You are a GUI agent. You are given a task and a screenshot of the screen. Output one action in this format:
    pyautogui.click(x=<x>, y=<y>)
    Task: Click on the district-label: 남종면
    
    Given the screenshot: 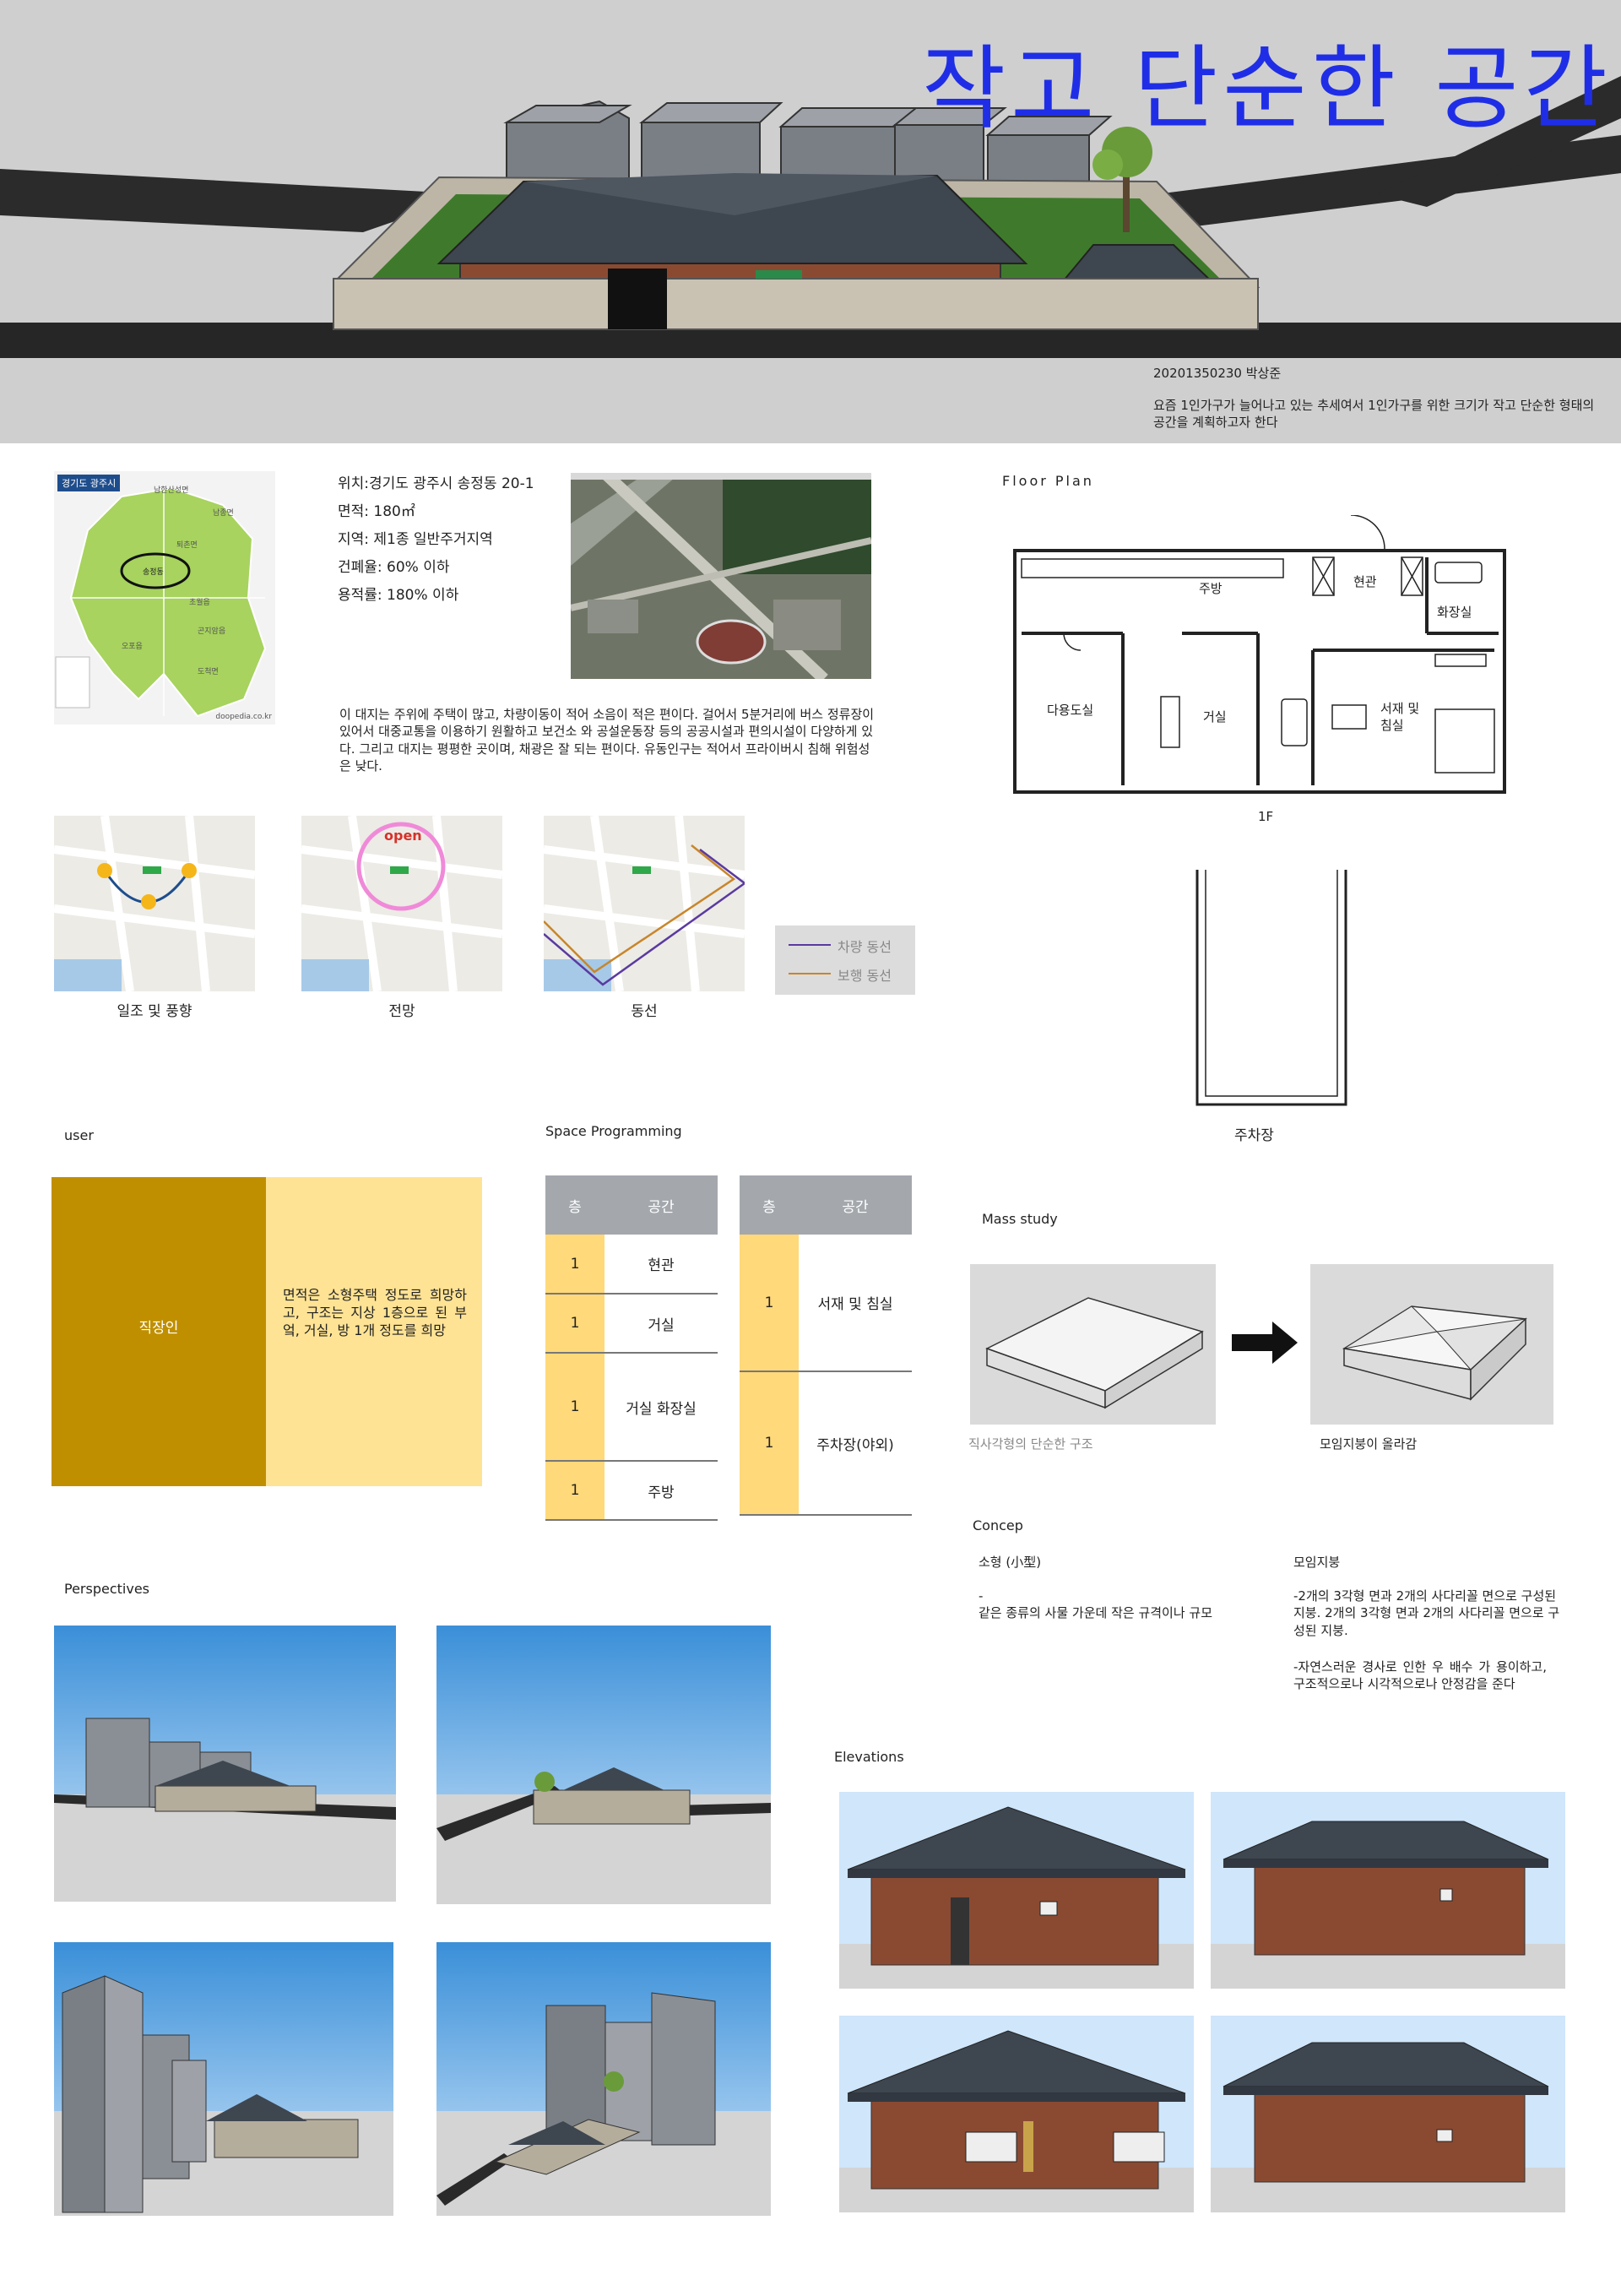 What is the action you would take?
    pyautogui.click(x=223, y=513)
    